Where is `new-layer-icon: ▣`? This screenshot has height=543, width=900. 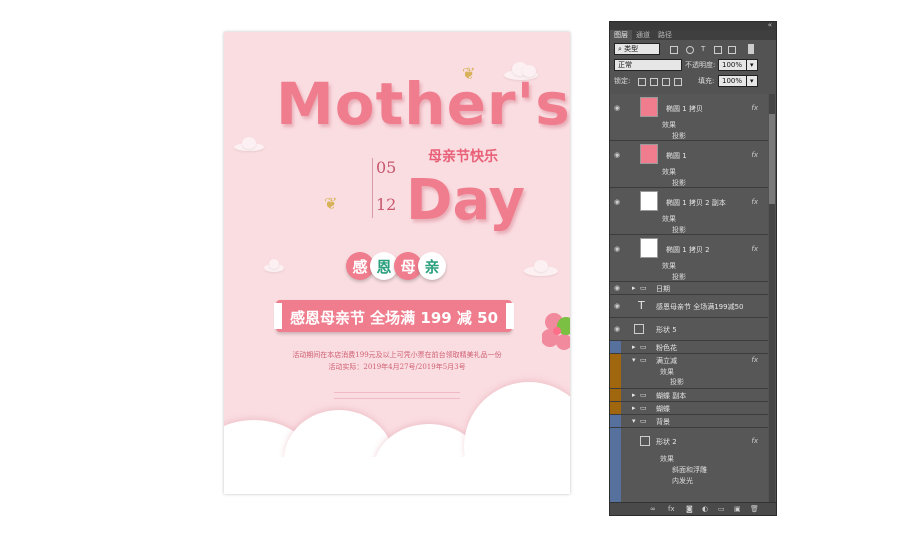
new-layer-icon: ▣ is located at coordinates (737, 509).